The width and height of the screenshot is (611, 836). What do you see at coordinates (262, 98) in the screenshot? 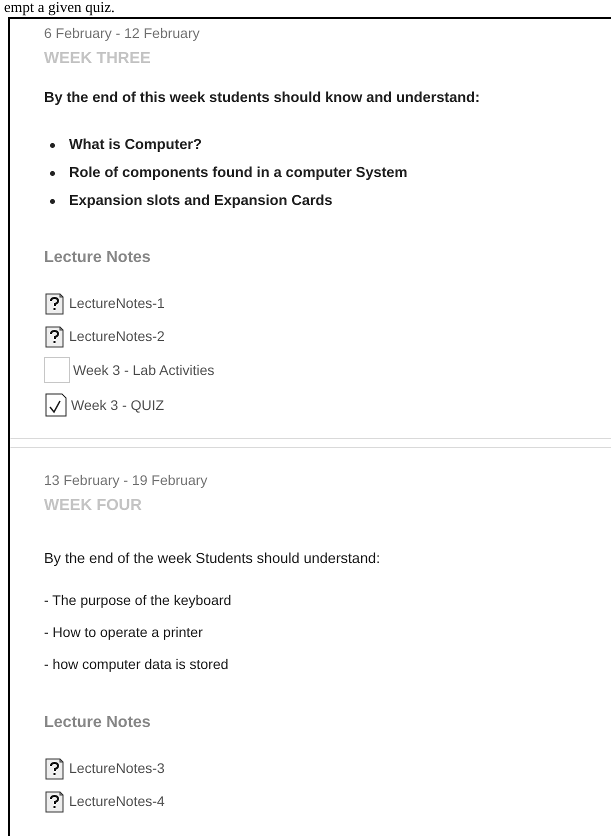
I see `week-intro: By the end of this week students should know and understand:` at bounding box center [262, 98].